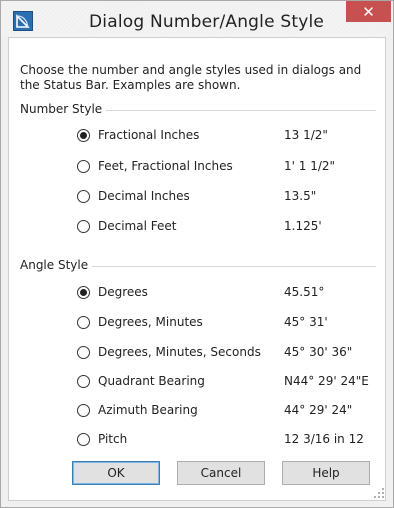 Image resolution: width=394 pixels, height=508 pixels. What do you see at coordinates (148, 410) in the screenshot?
I see `radio-label: Azimuth Bearing` at bounding box center [148, 410].